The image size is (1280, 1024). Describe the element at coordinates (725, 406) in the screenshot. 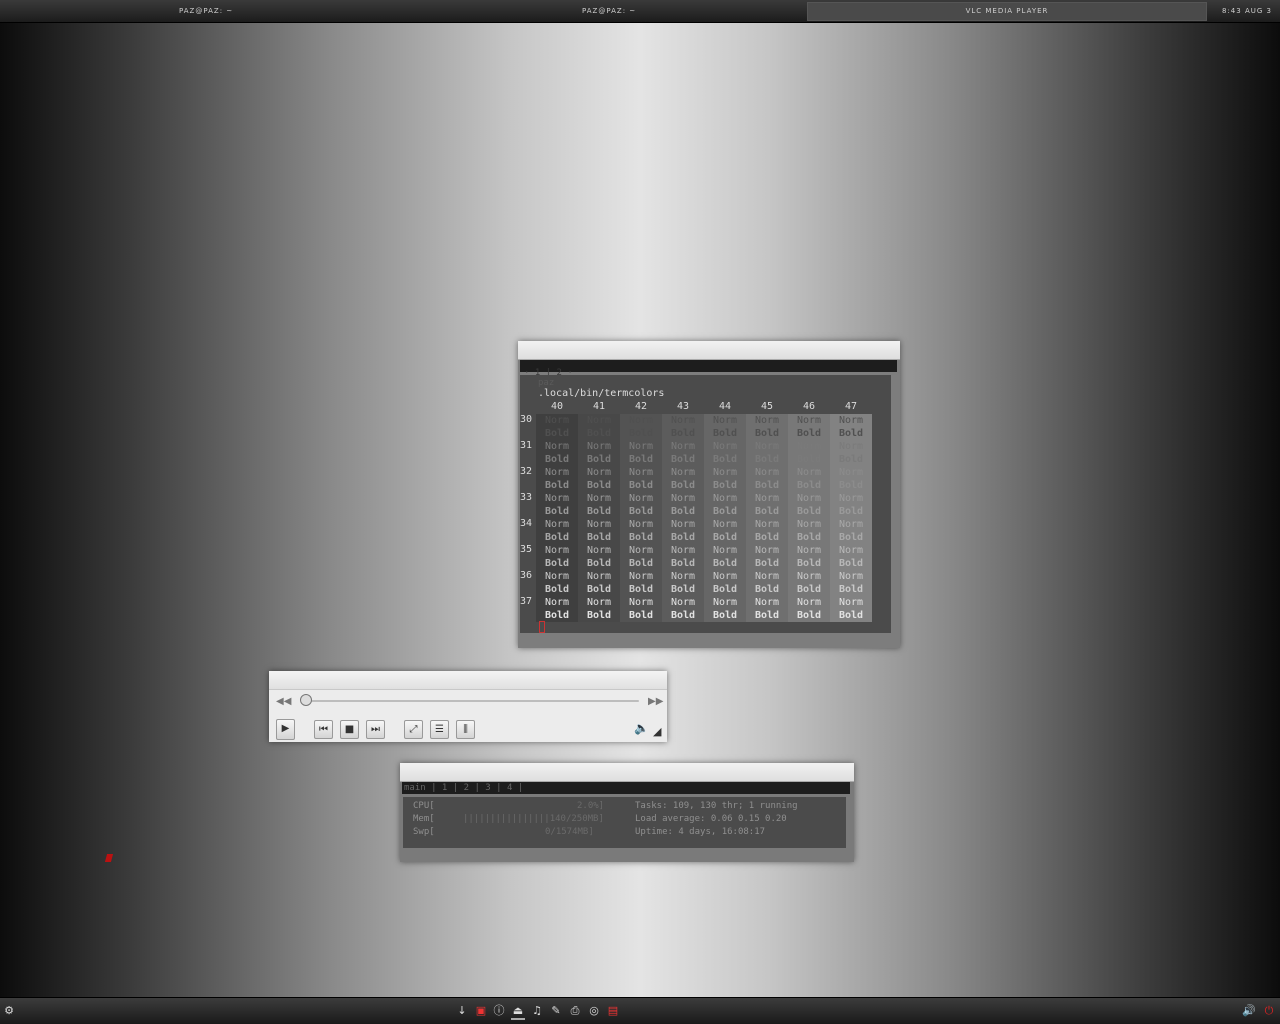

I see `bg-header: 44` at that location.